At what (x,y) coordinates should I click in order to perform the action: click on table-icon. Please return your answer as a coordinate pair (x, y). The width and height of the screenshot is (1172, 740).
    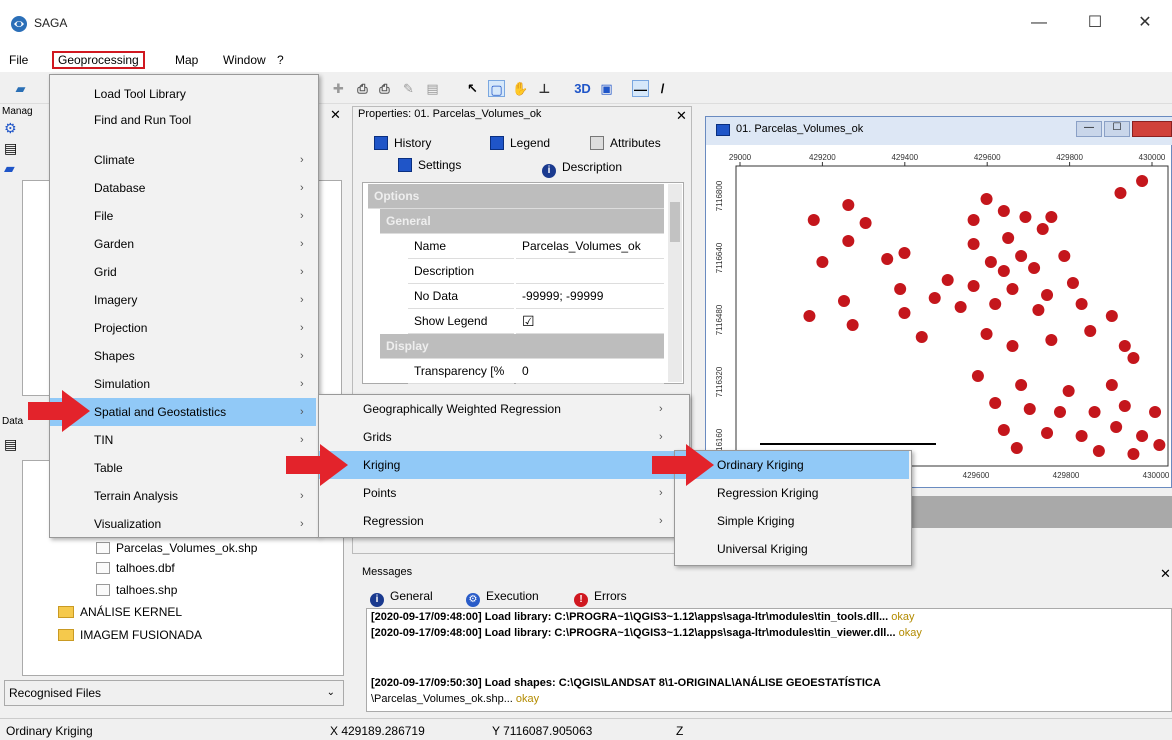
    Looking at the image, I should click on (597, 143).